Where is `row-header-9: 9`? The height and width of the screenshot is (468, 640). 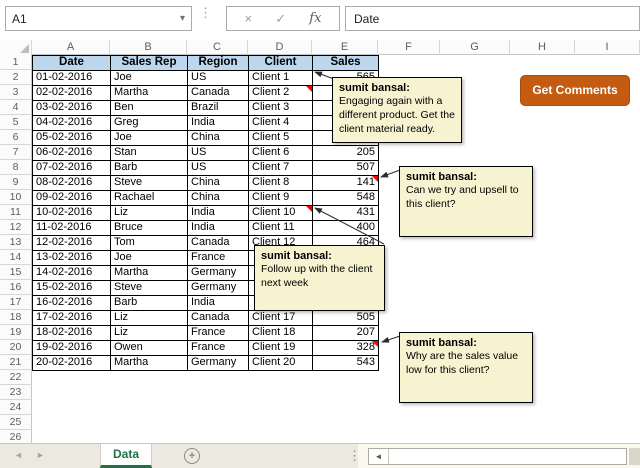
row-header-9: 9 is located at coordinates (16, 182).